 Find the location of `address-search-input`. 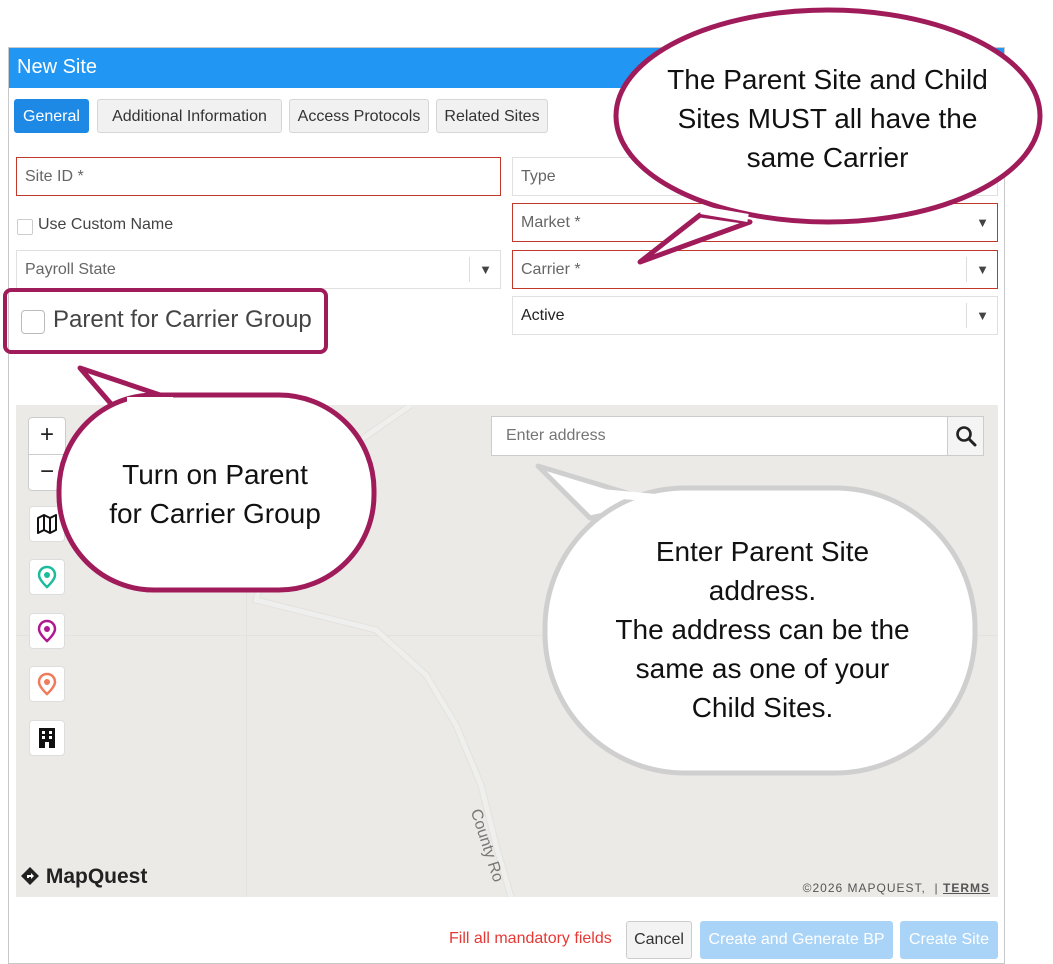

address-search-input is located at coordinates (720, 436).